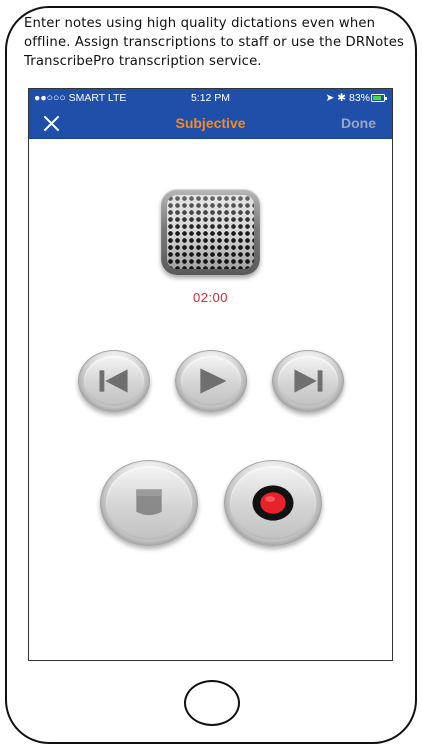  I want to click on status-bar: ●●○○○ SMART LTE 5:12 PM ➤ ✱ 83%, so click(210, 98).